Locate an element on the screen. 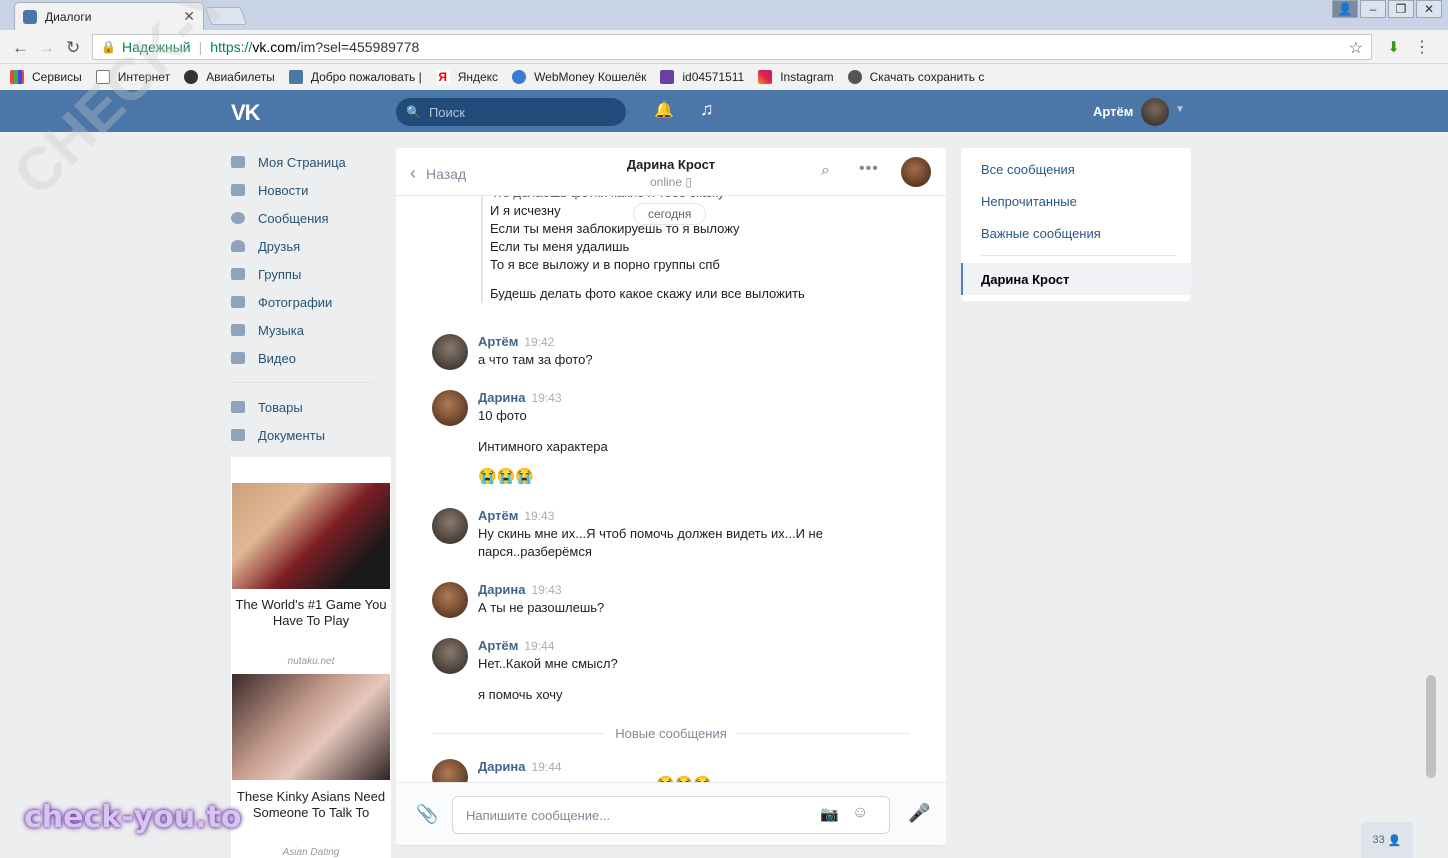 The height and width of the screenshot is (858, 1448). author-name: Артём is located at coordinates (498, 645).